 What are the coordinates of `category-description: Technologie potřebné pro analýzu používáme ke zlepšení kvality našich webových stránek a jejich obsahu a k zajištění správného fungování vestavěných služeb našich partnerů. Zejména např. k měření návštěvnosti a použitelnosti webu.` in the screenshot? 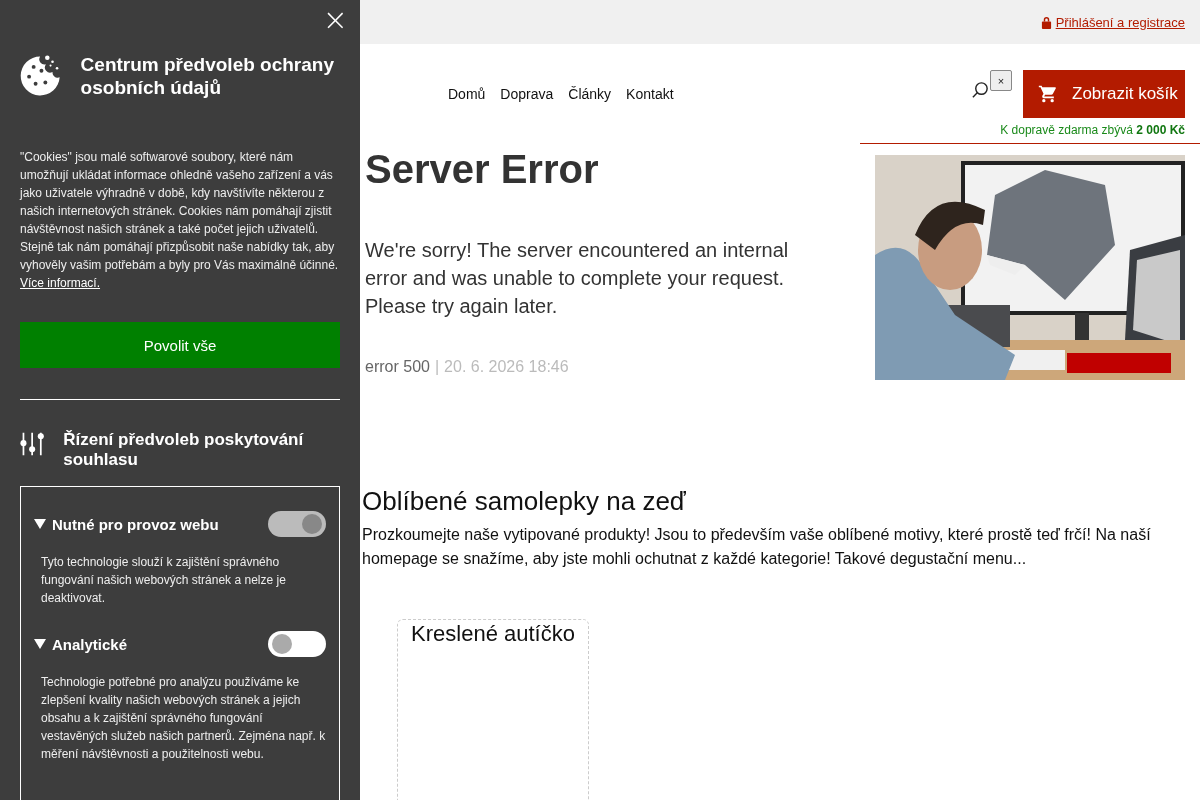 It's located at (183, 718).